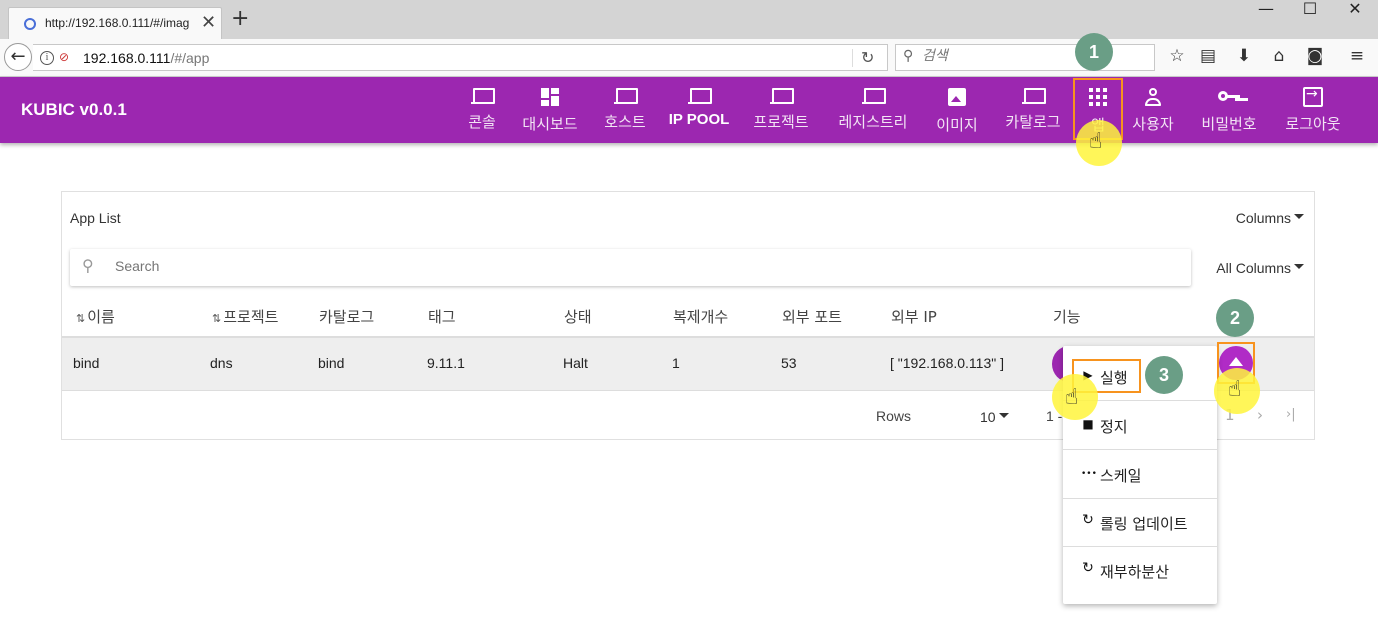 The width and height of the screenshot is (1378, 620). I want to click on browser-tab: http://192.168.0.111/#/imag ✕, so click(115, 23).